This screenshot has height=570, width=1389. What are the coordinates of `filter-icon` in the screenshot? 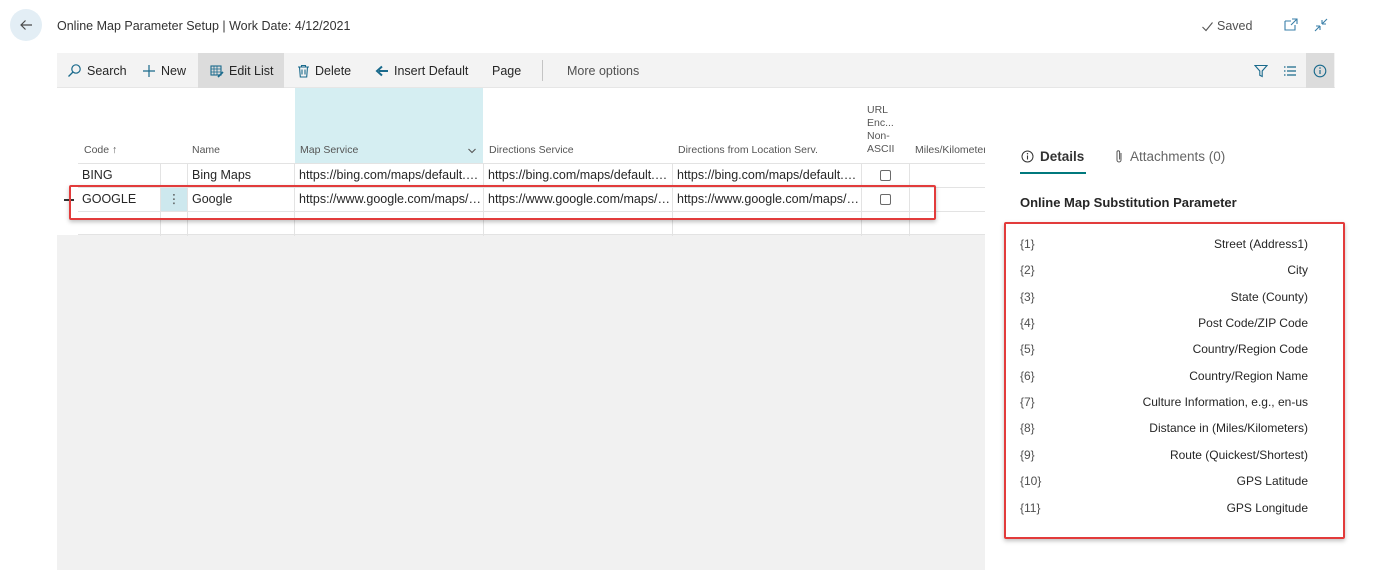 It's located at (1261, 70).